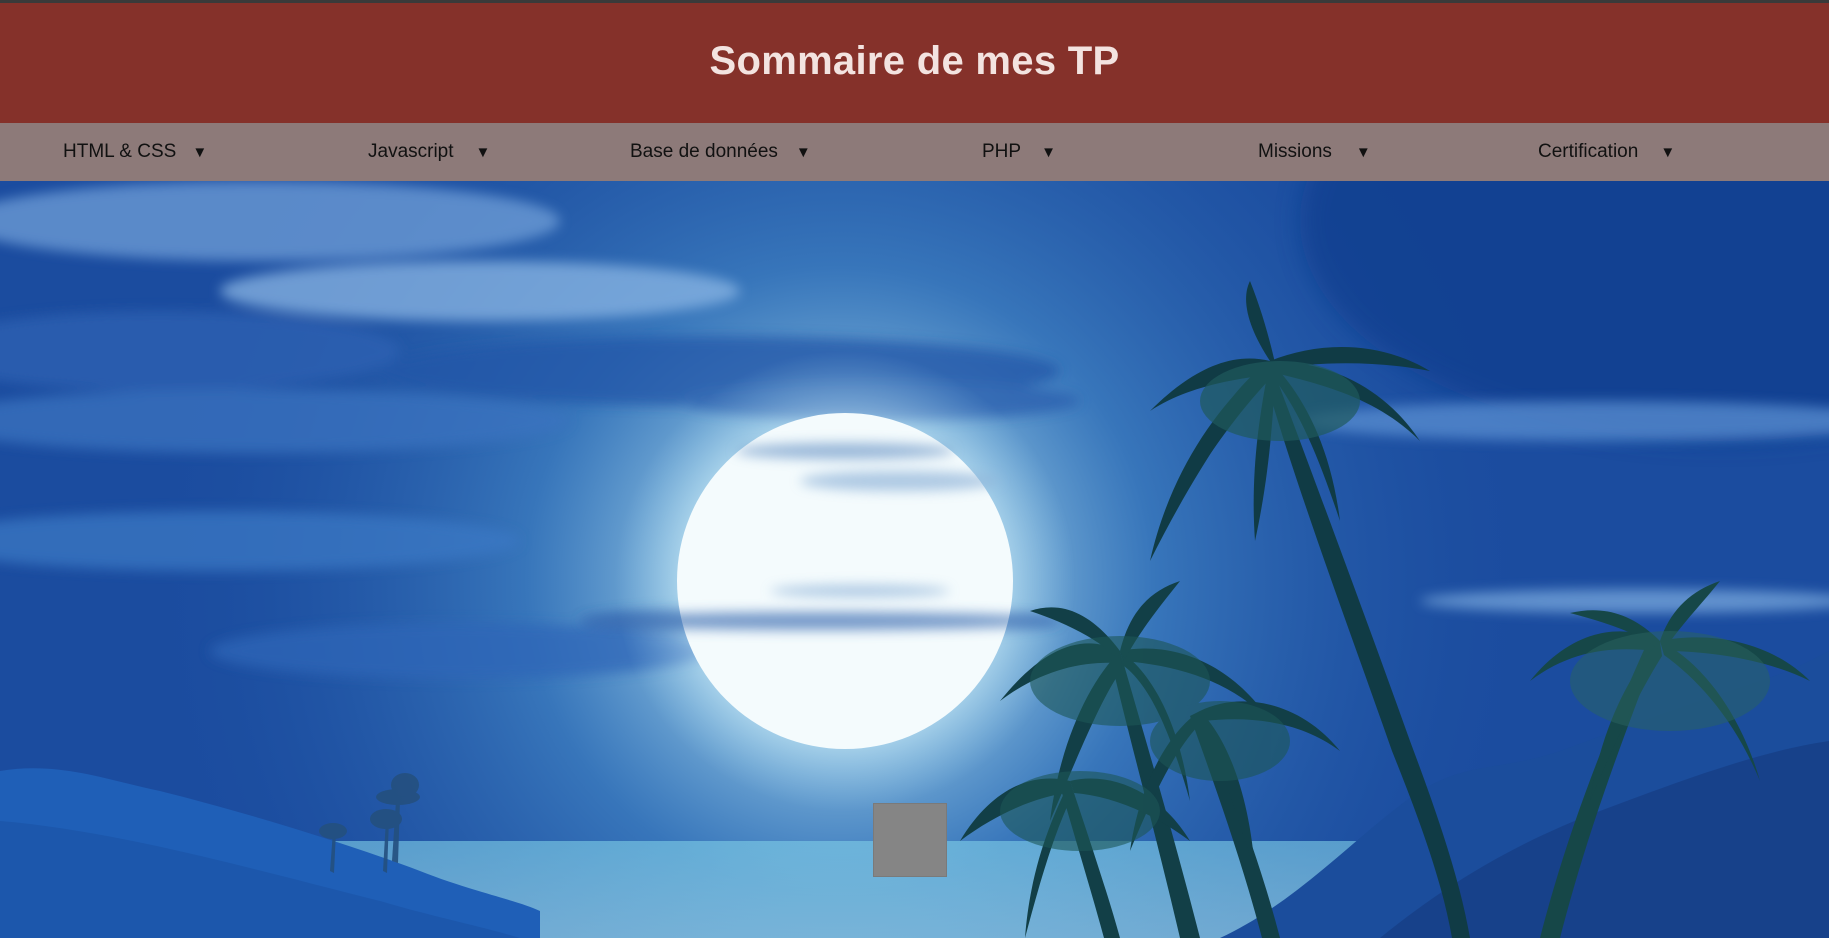 This screenshot has width=1829, height=938. I want to click on nav-item-label: Base de données, so click(704, 151).